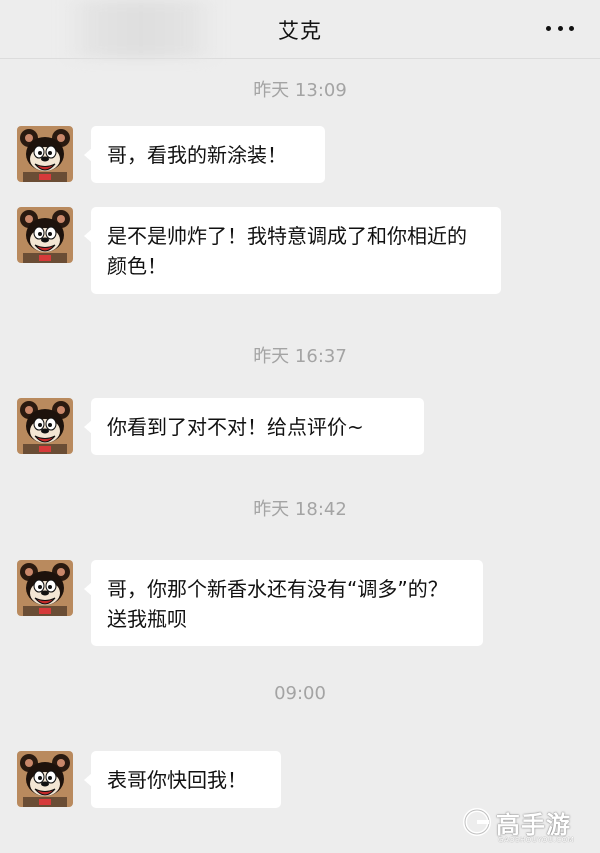 This screenshot has width=600, height=853. I want to click on message-text: 是不是帅炸了！我特意调成了和你相近的颜色！, so click(287, 251).